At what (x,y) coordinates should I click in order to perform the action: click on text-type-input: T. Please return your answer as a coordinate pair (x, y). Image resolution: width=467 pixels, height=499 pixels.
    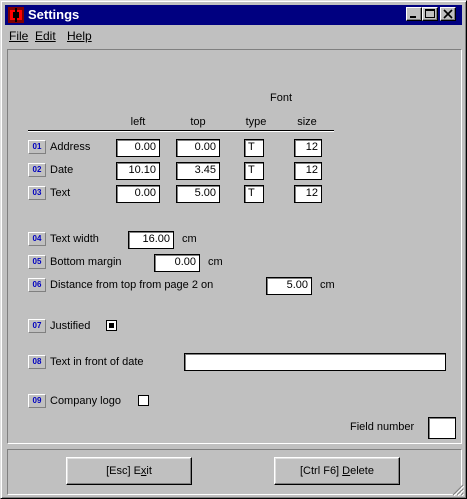
    Looking at the image, I should click on (254, 194).